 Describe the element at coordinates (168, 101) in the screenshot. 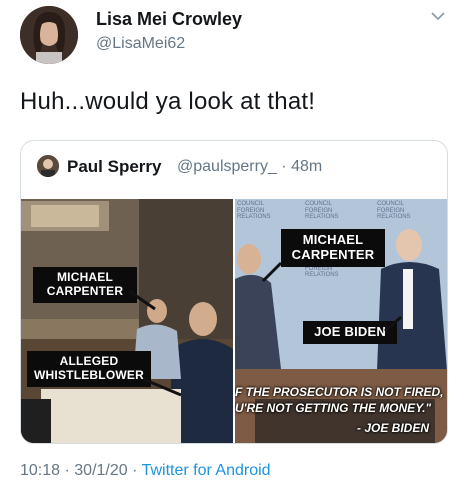

I see `tweet-text: Huh...would ya look at that!` at that location.